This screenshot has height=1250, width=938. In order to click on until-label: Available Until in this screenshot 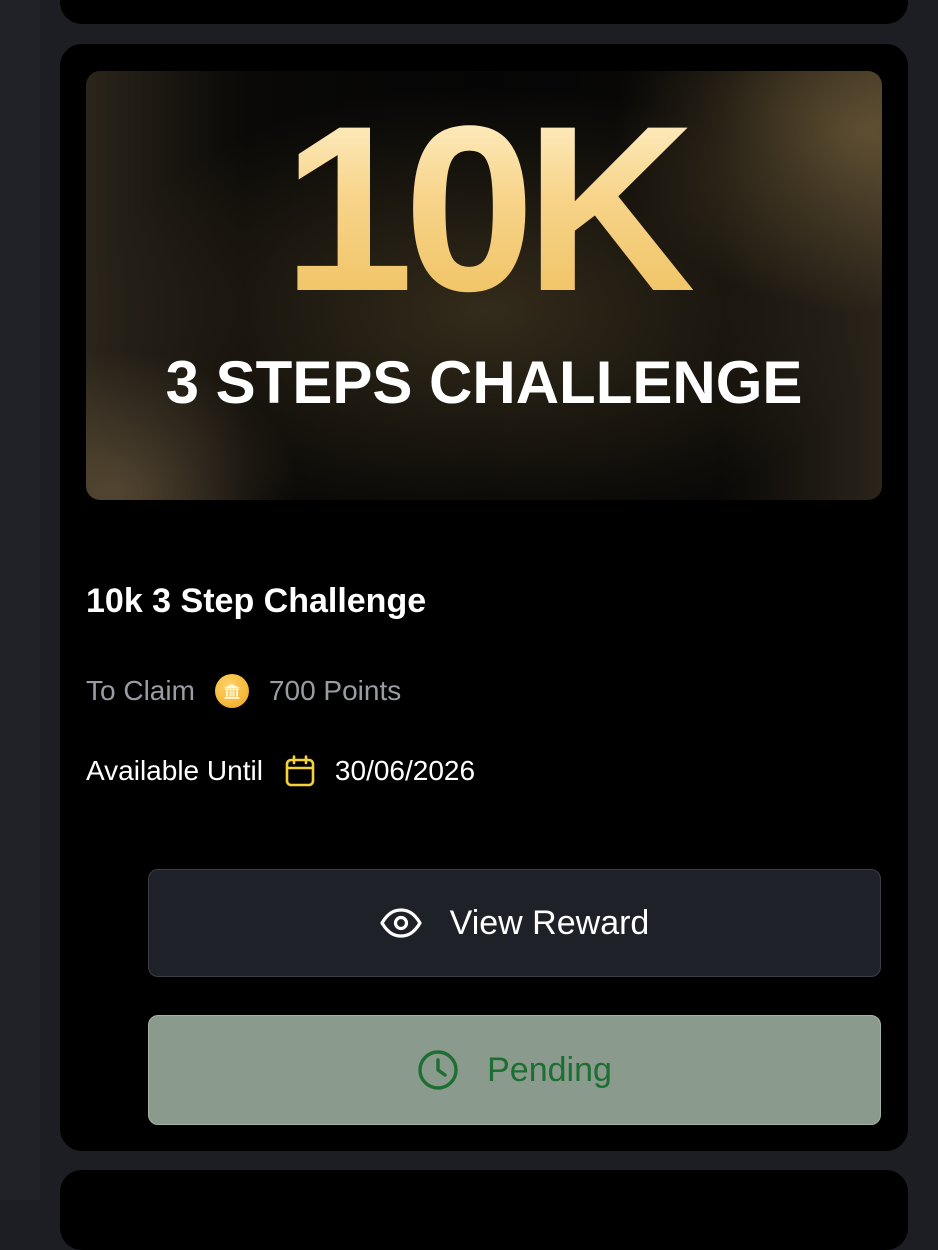, I will do `click(174, 770)`.